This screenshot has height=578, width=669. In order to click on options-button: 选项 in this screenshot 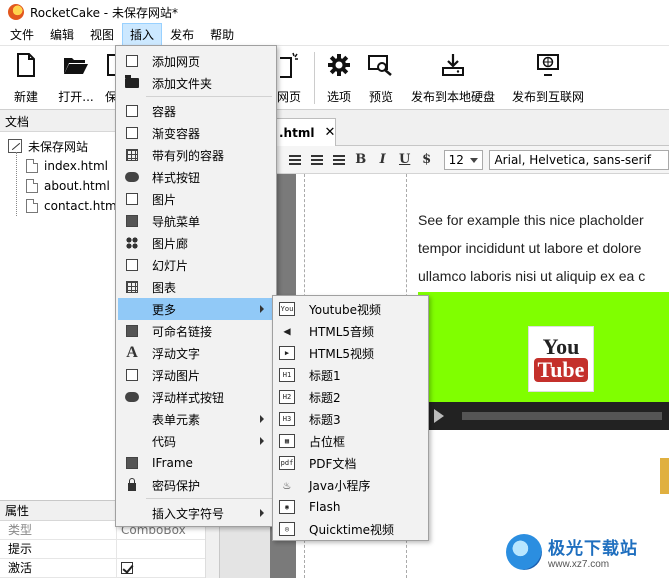, I will do `click(339, 78)`.